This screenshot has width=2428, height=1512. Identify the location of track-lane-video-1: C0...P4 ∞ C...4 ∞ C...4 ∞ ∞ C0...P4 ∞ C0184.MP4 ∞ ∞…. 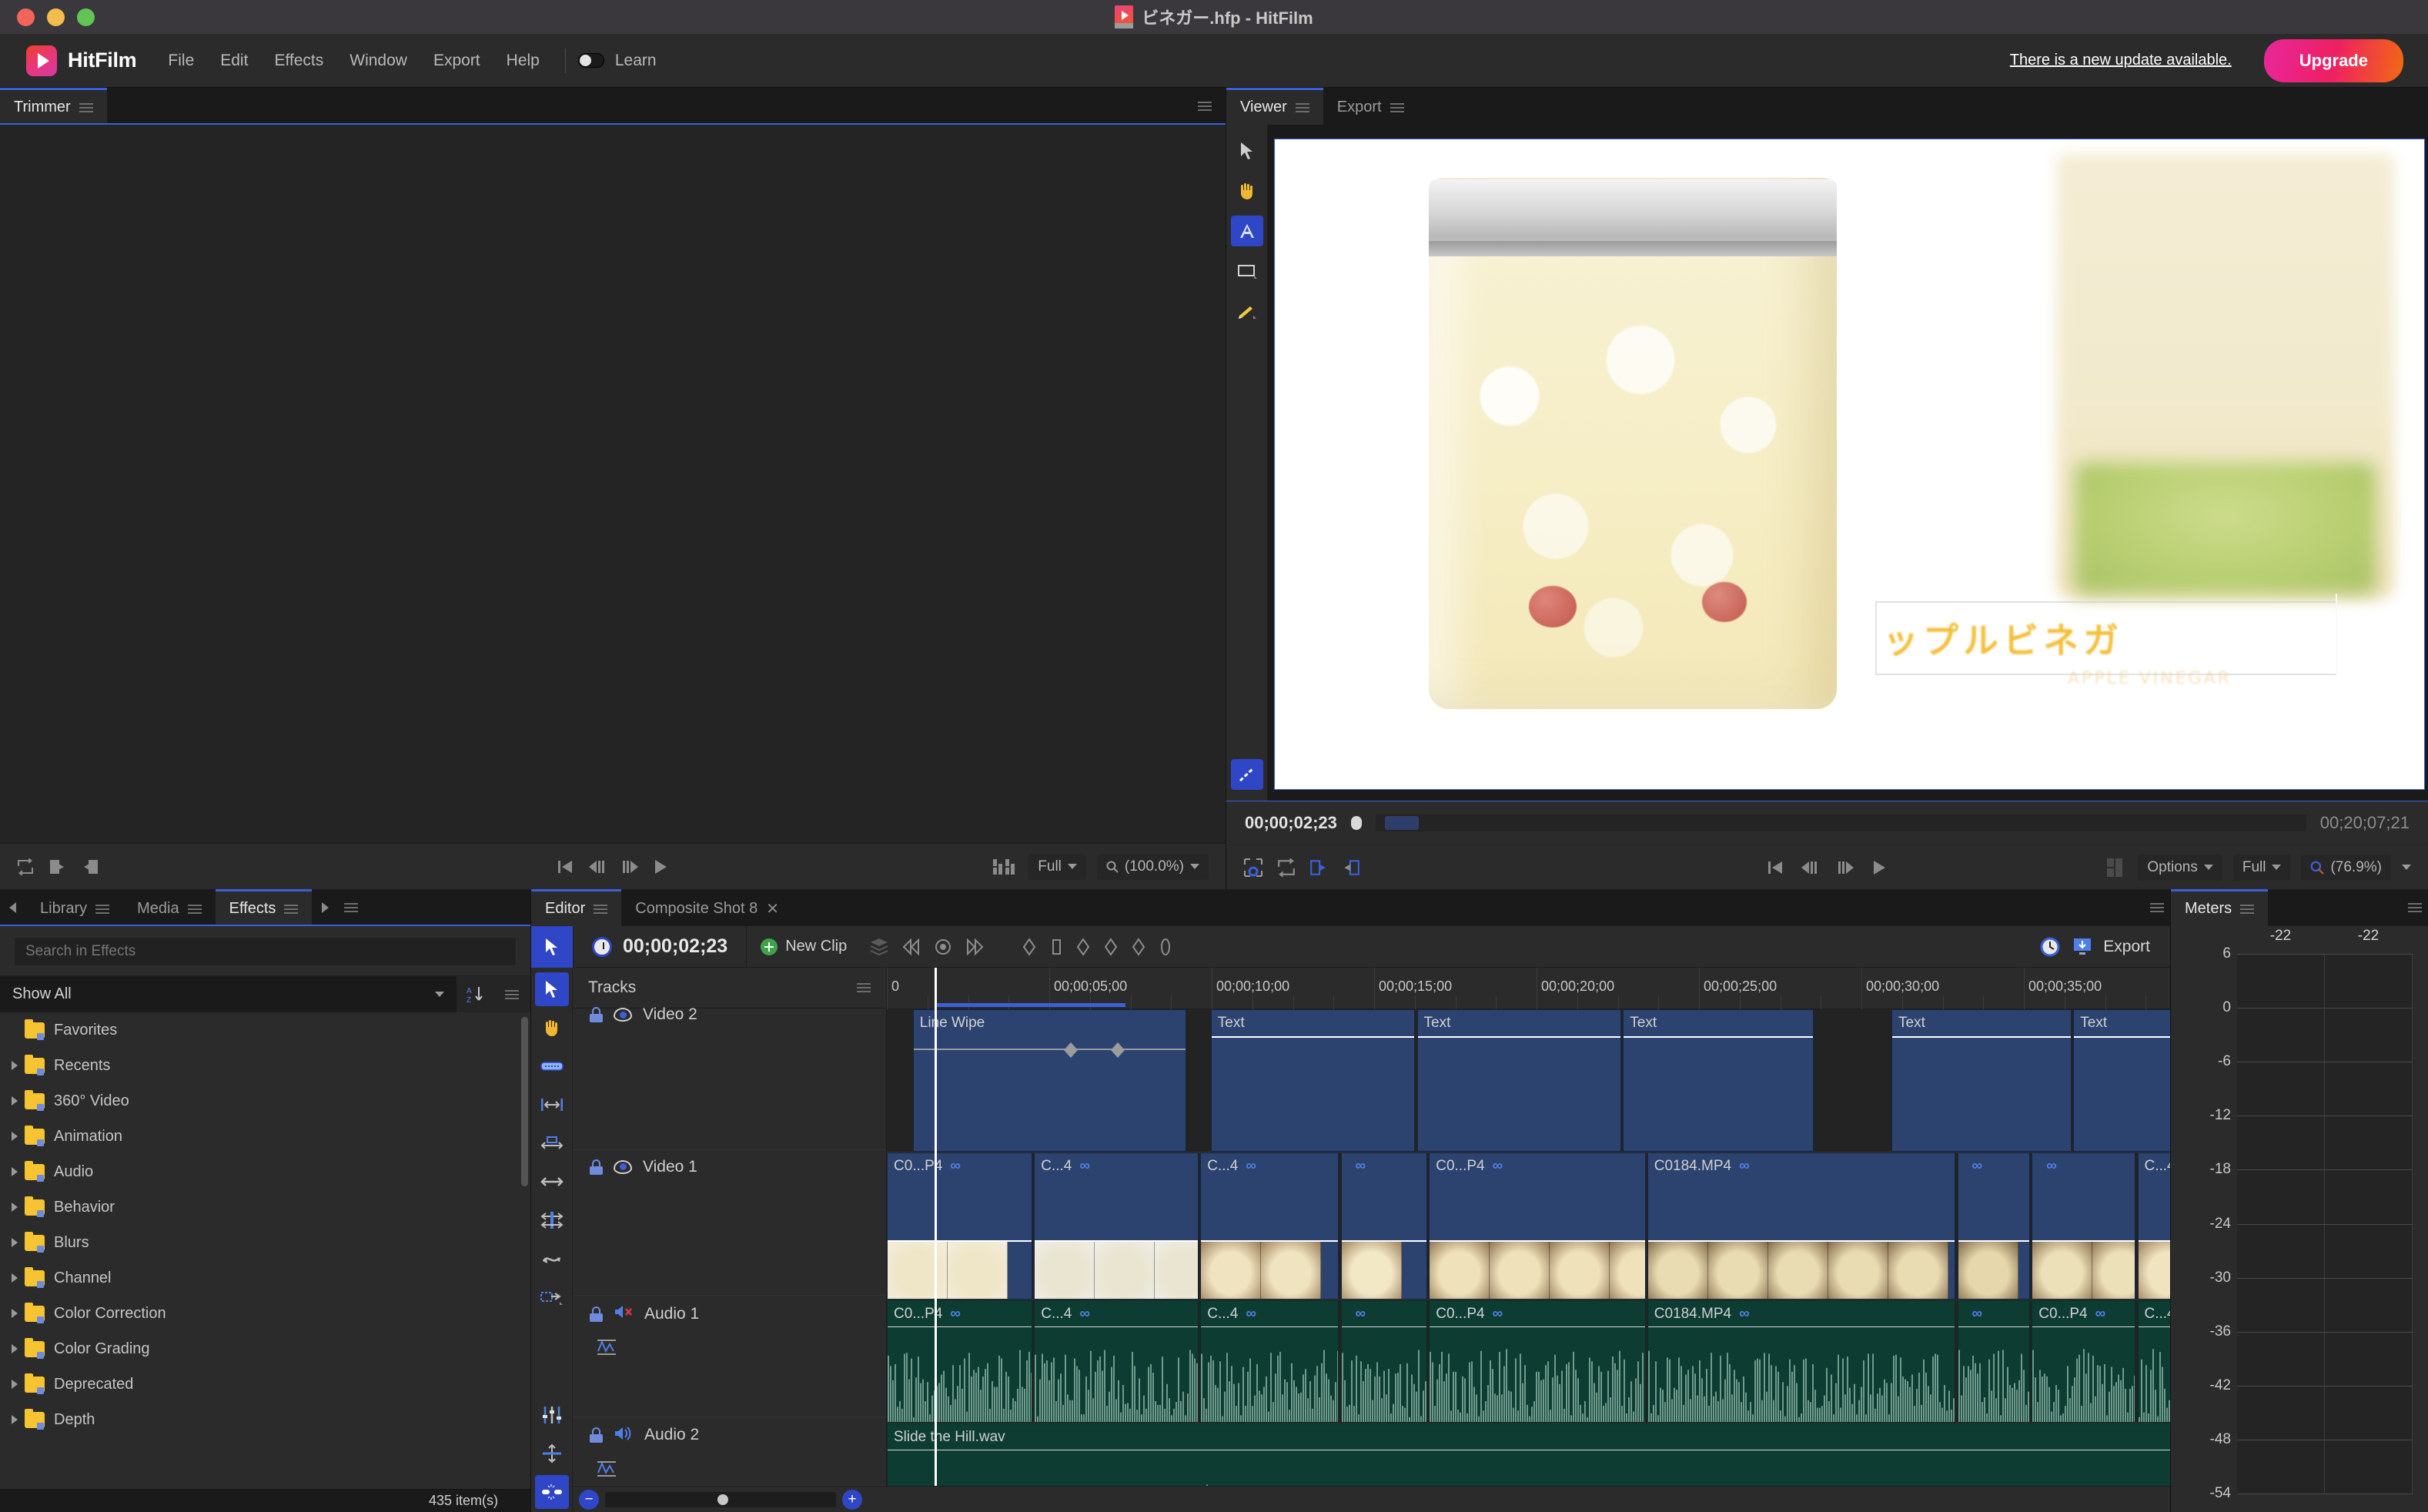
(1529, 1226).